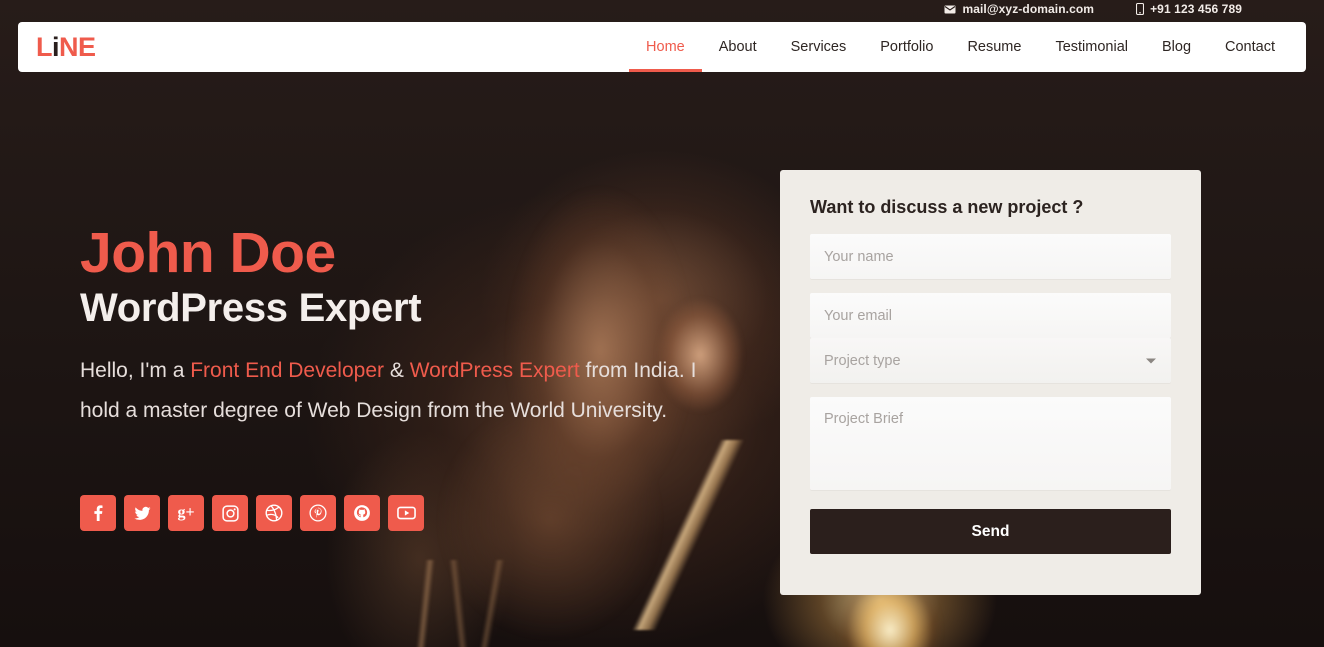 This screenshot has width=1324, height=647. Describe the element at coordinates (950, 9) in the screenshot. I see `envelope-icon` at that location.